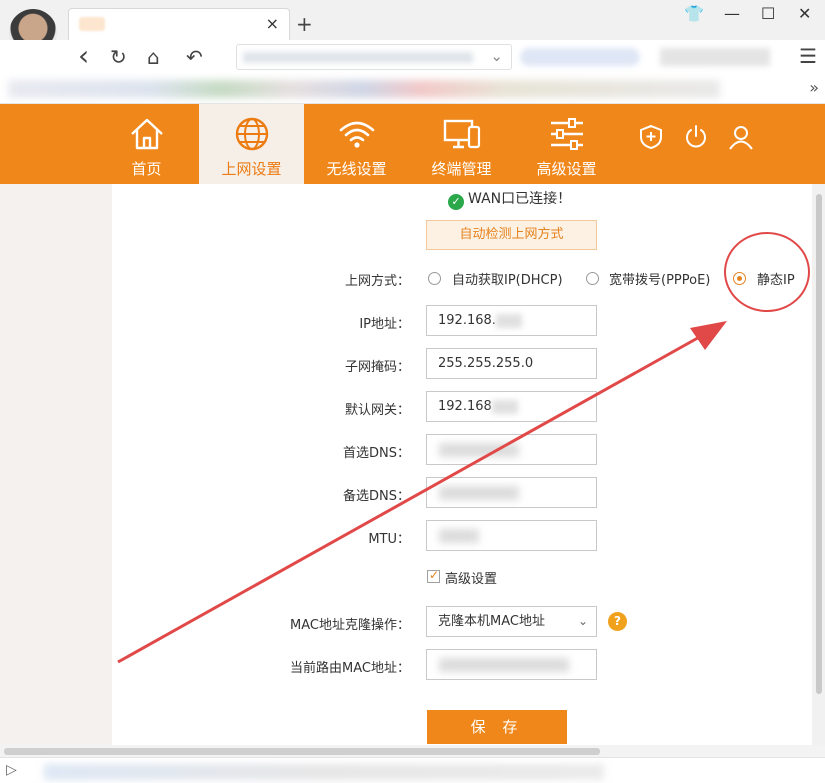 Image resolution: width=825 pixels, height=783 pixels. Describe the element at coordinates (715, 57) in the screenshot. I see `extensions-redacted` at that location.